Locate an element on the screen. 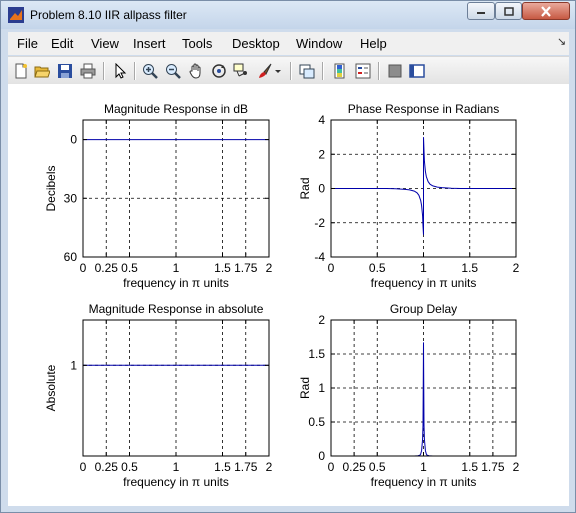 This screenshot has height=513, width=576. y-axis-label: Decibels is located at coordinates (51, 188).